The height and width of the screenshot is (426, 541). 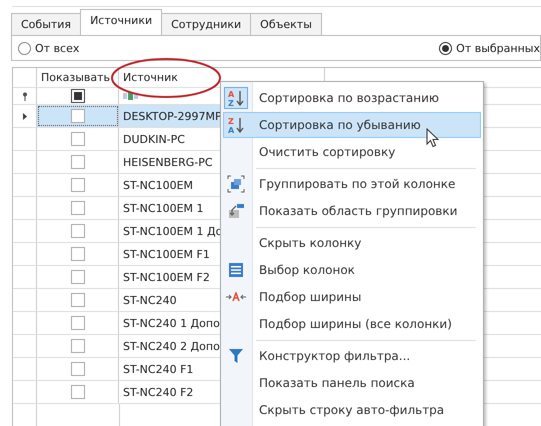 What do you see at coordinates (158, 185) in the screenshot?
I see `table-cell: ST-NC100EM` at bounding box center [158, 185].